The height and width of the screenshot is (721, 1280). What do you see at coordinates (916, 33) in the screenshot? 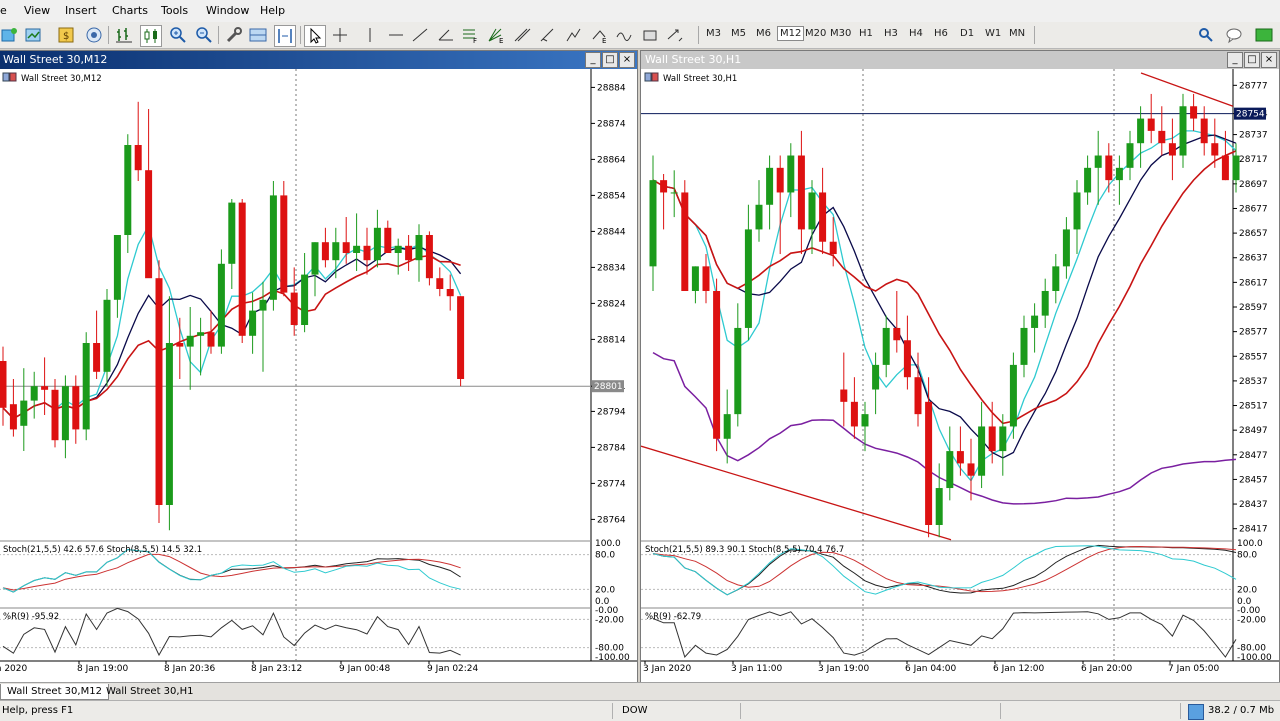
I see `tf-h4: H4` at bounding box center [916, 33].